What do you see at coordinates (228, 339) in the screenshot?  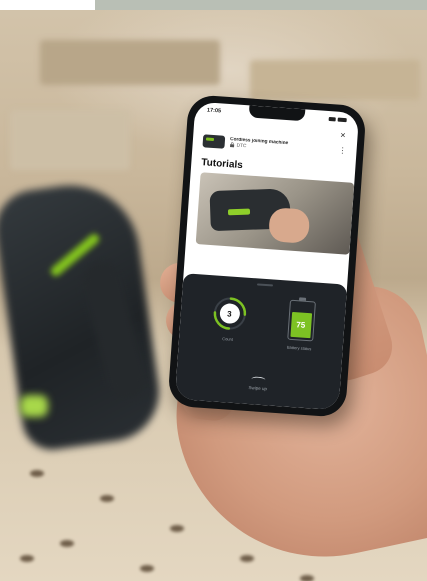 I see `counter-label: Count` at bounding box center [228, 339].